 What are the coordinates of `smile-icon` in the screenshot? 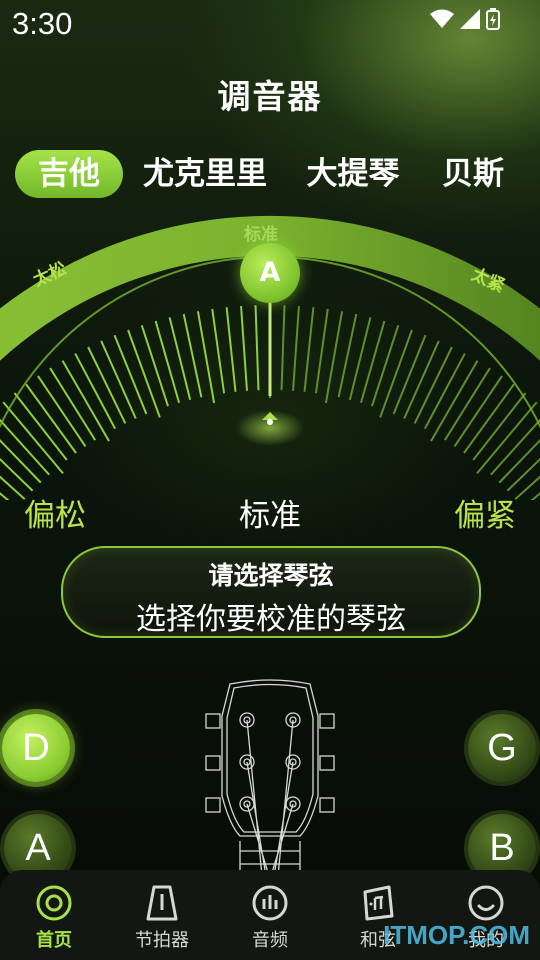 It's located at (486, 903).